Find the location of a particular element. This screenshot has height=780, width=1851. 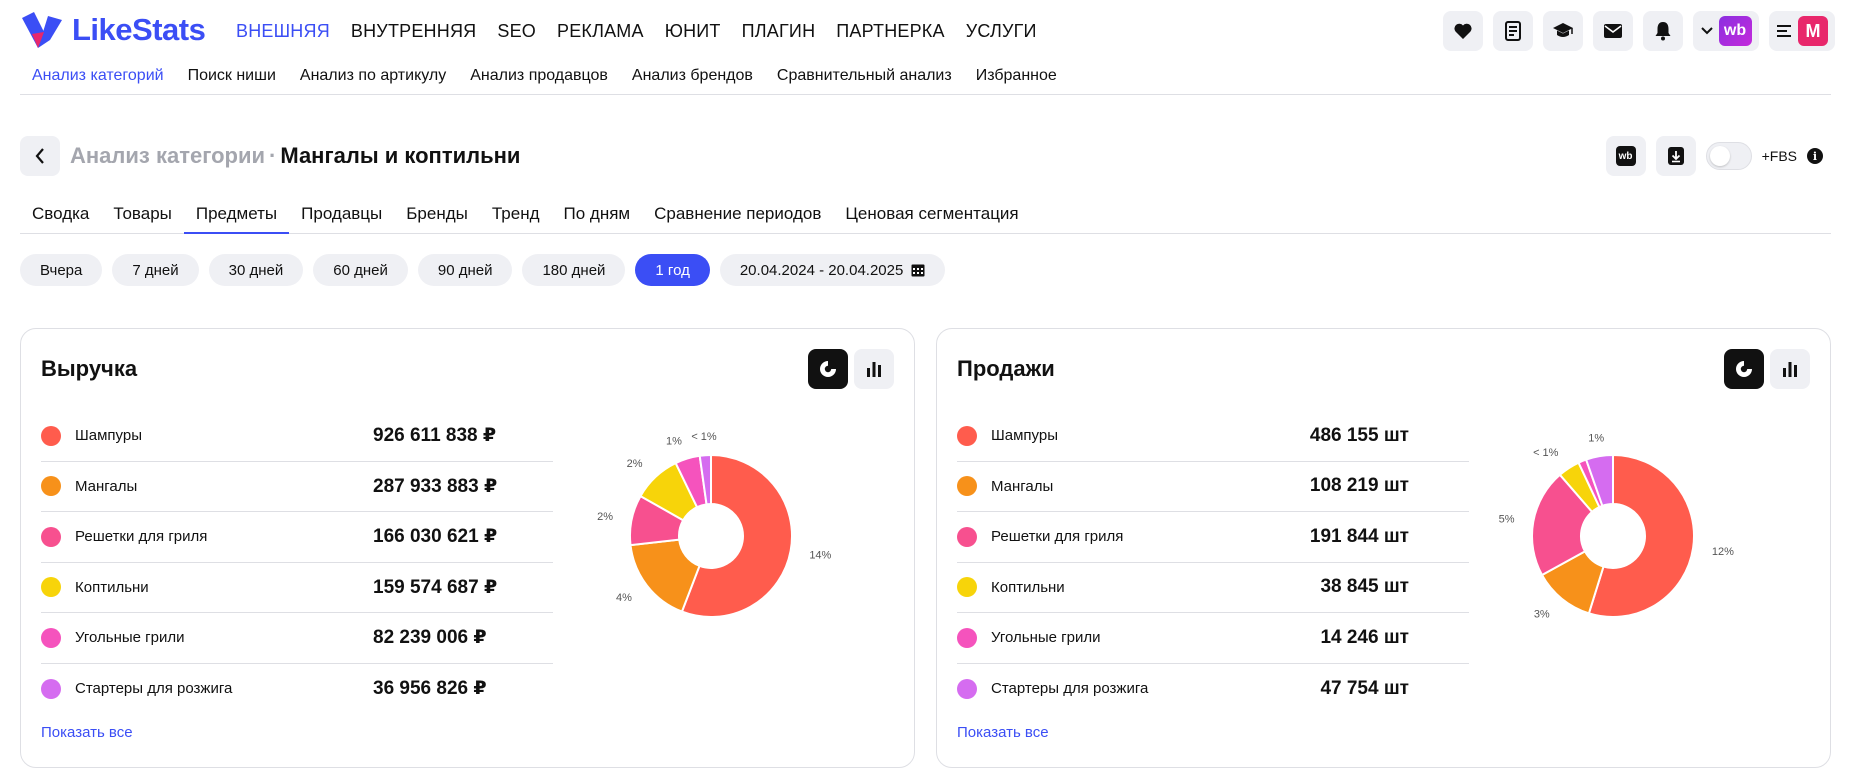

main-nav-item-plugin: ПЛАГИН is located at coordinates (779, 31).